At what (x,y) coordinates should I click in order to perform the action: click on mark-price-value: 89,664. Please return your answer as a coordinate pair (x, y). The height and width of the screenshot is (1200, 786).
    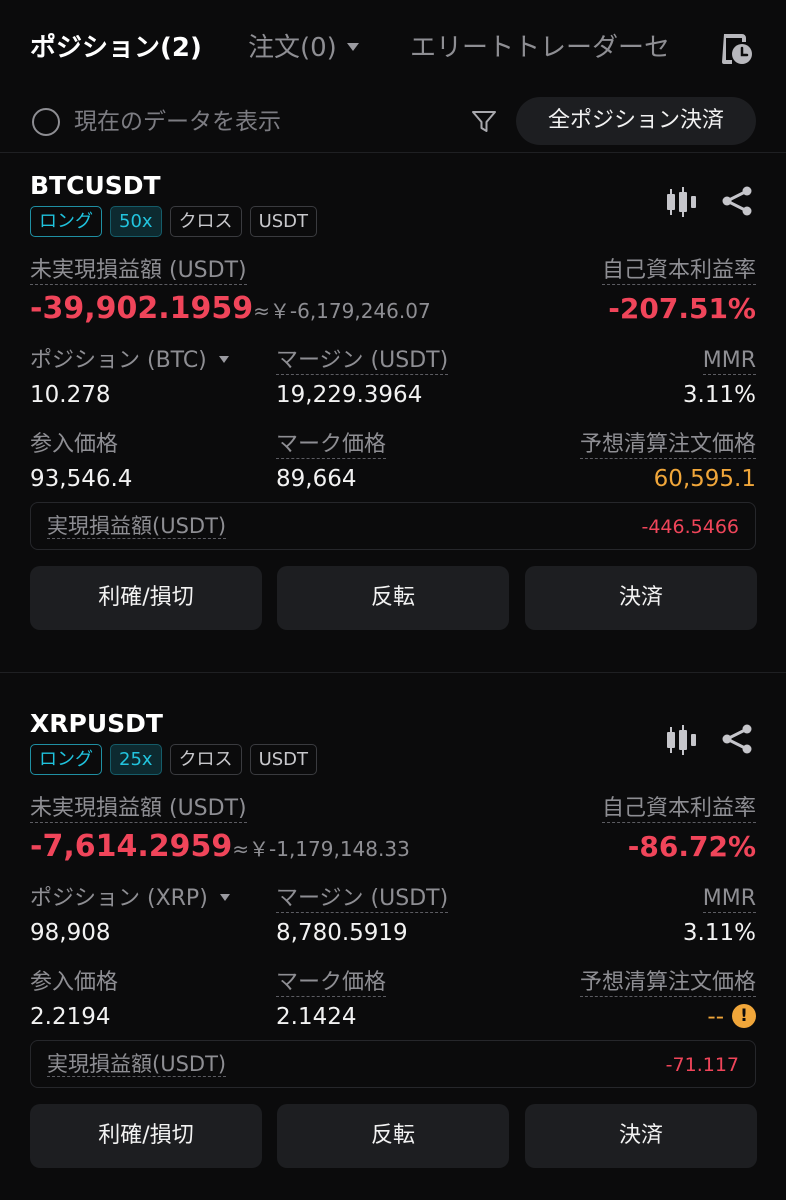
    Looking at the image, I should click on (316, 479).